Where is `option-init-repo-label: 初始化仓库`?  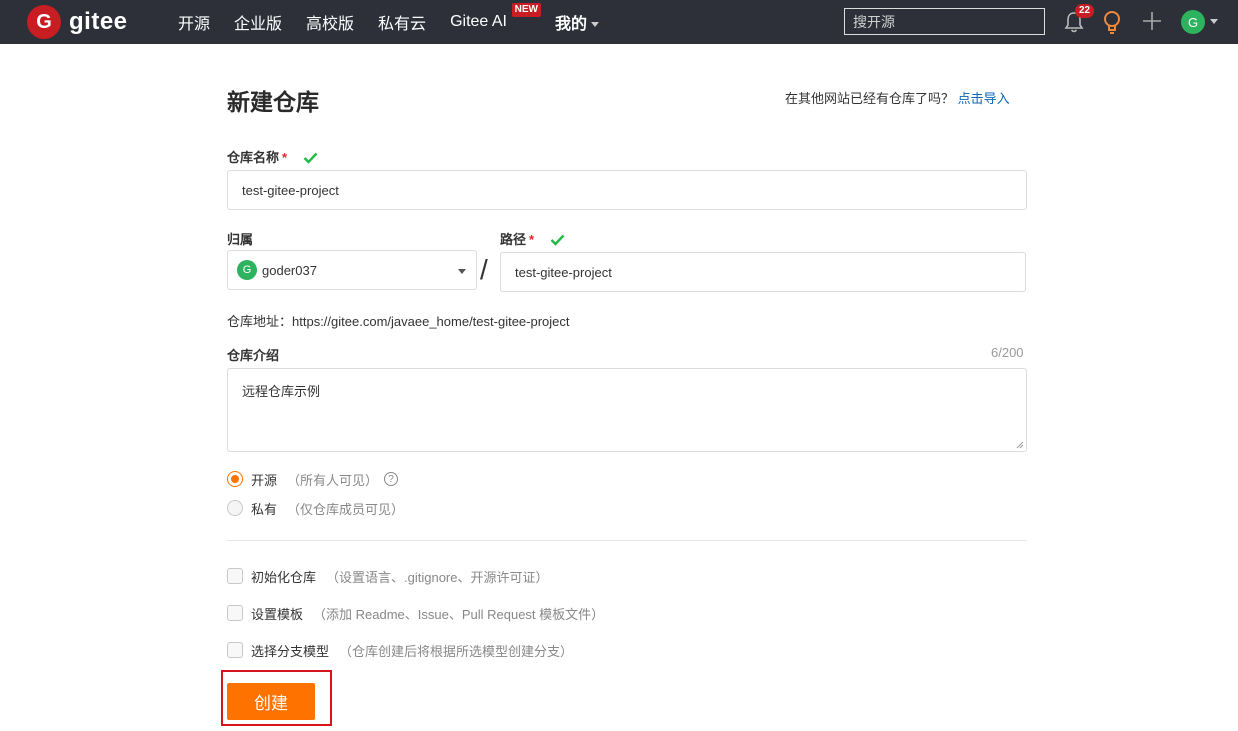
option-init-repo-label: 初始化仓库 is located at coordinates (284, 577).